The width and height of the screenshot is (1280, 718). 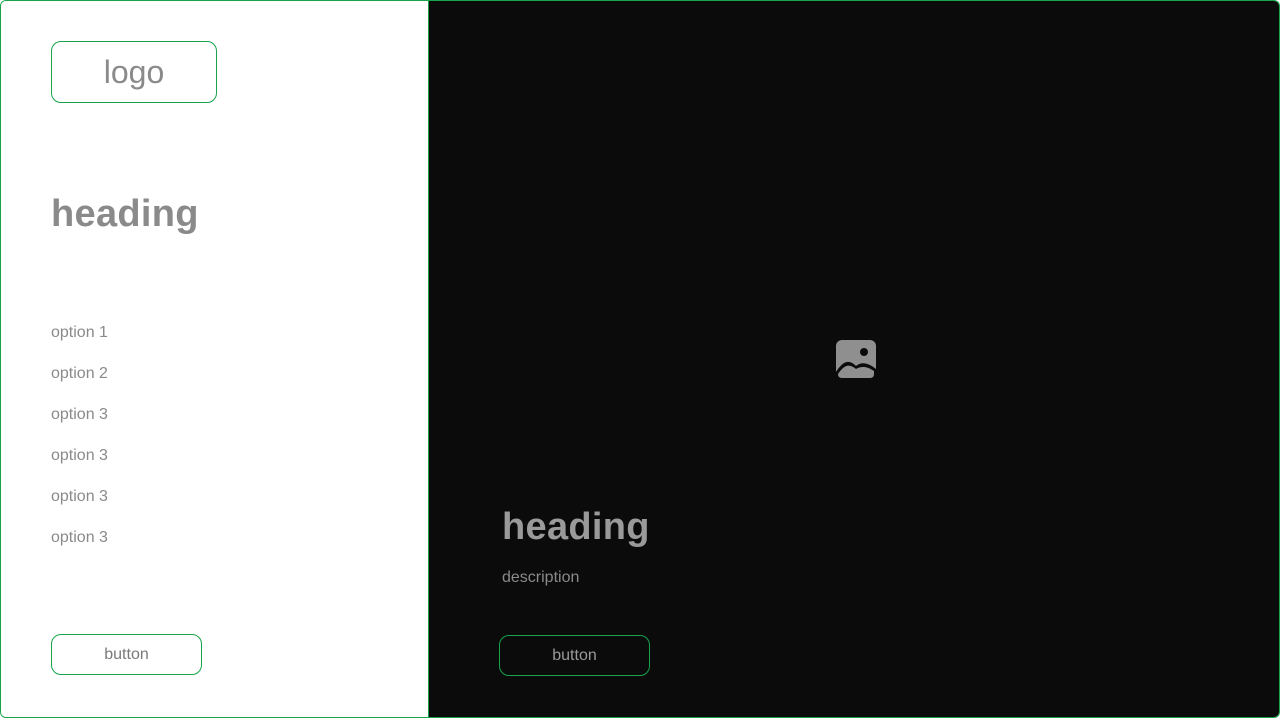 What do you see at coordinates (125, 214) in the screenshot?
I see `sidebar-heading: heading` at bounding box center [125, 214].